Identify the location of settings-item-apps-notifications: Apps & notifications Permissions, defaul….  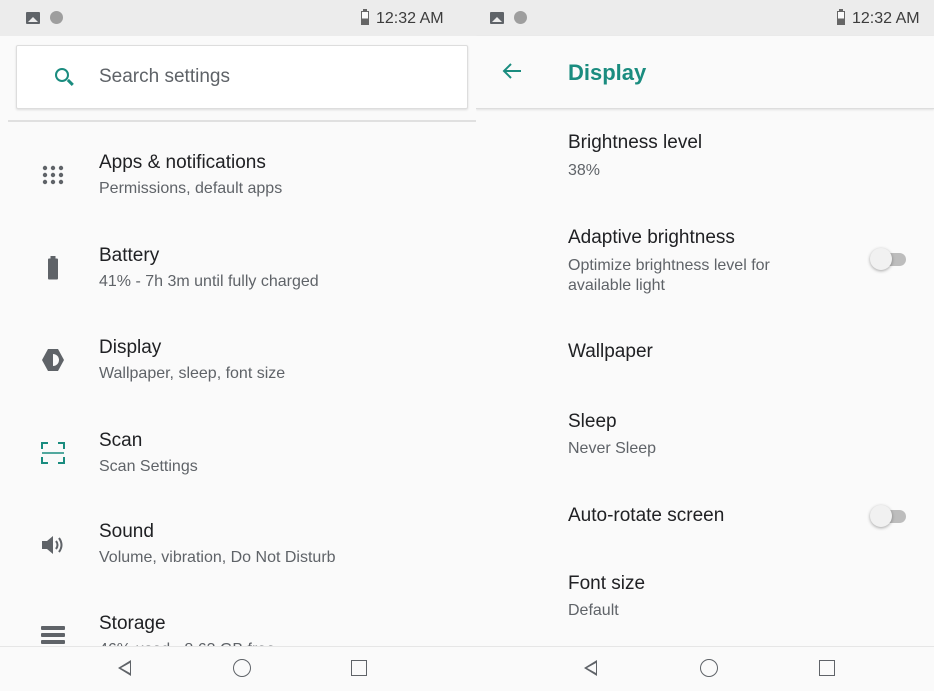
(238, 177).